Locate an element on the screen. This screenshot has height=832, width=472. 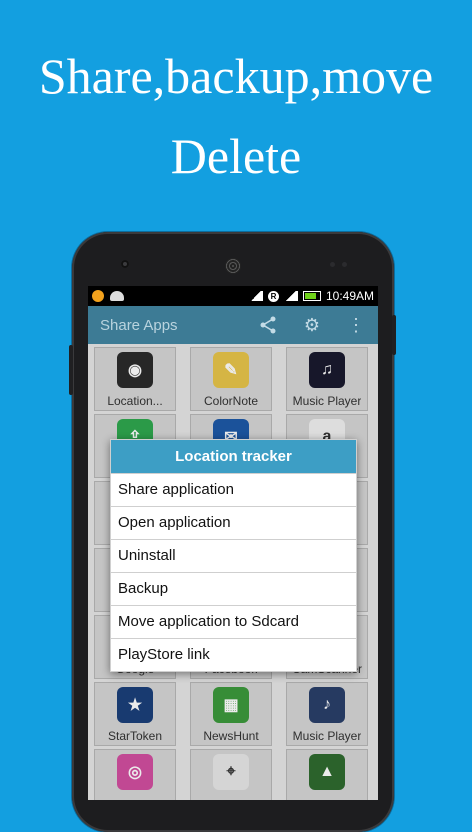
menu-item-uninstall: Uninstall is located at coordinates (233, 555).